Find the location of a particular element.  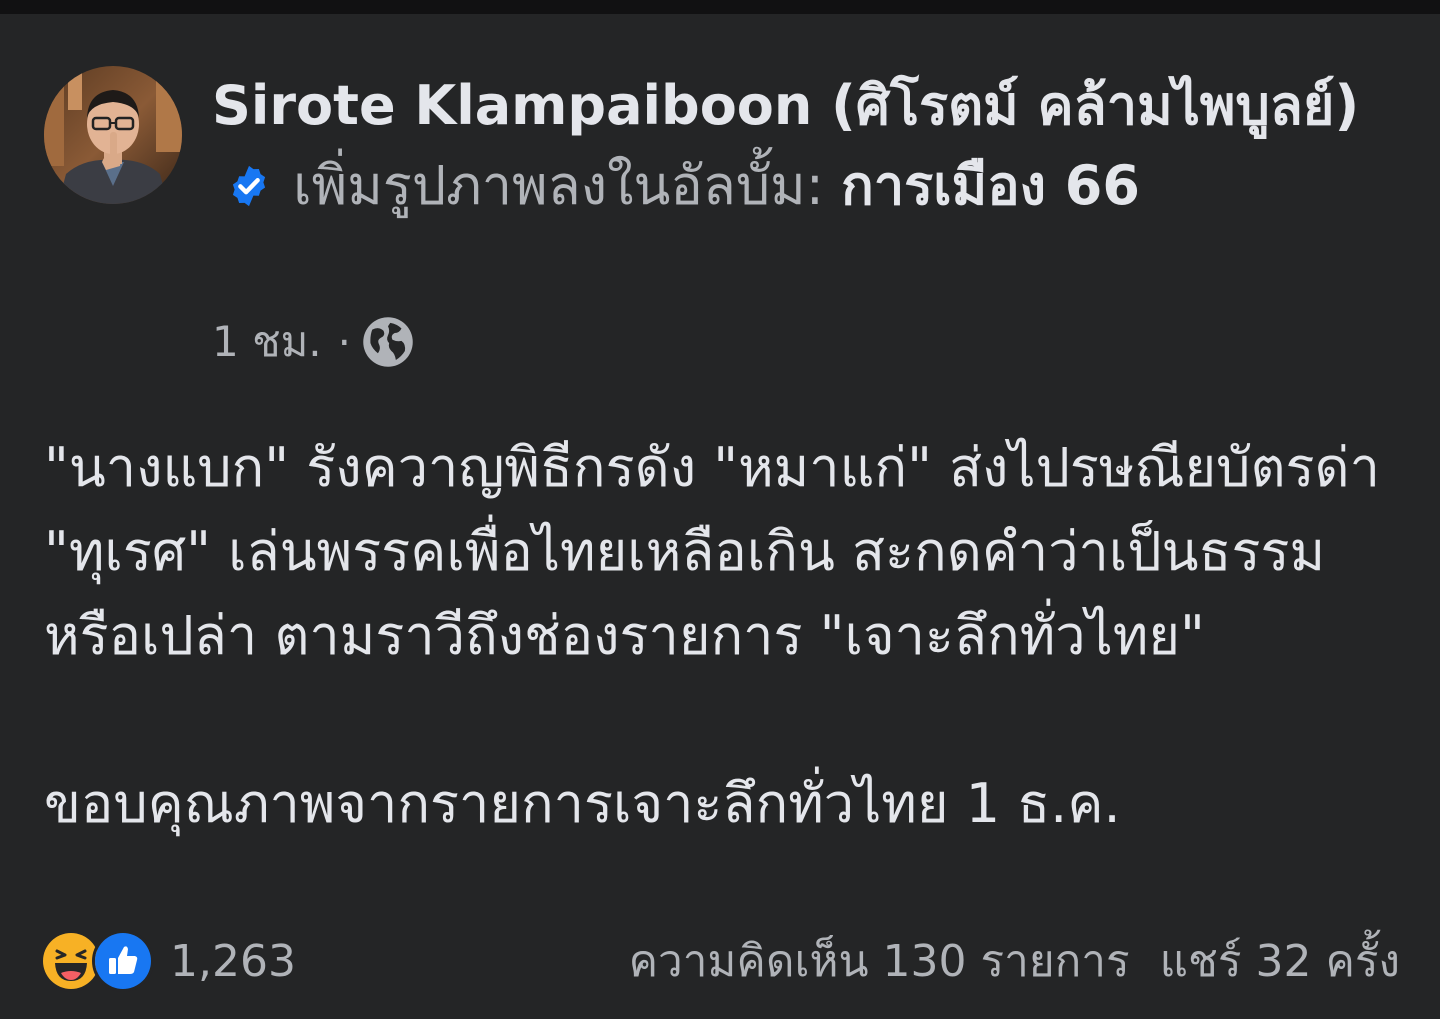

verified-badge-icon is located at coordinates (249, 179).